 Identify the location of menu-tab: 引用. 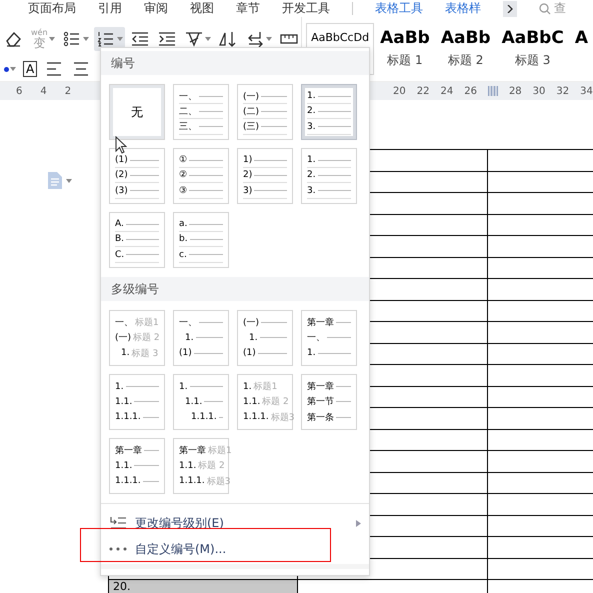
(110, 8).